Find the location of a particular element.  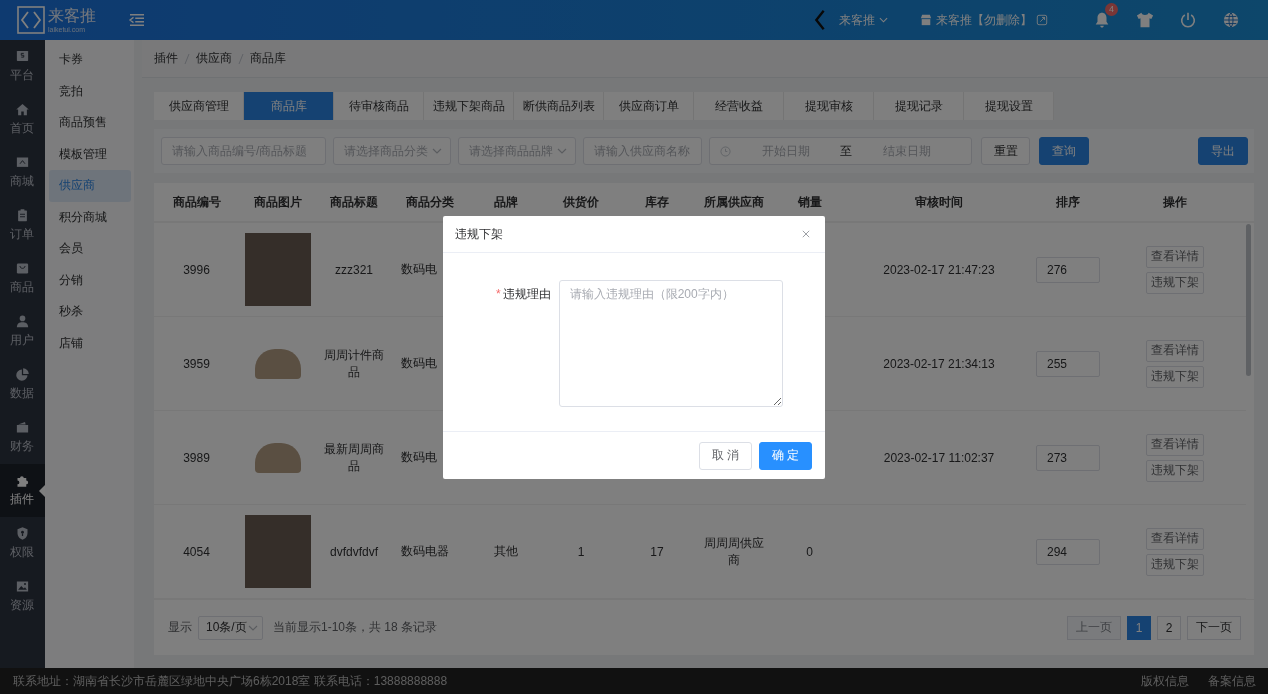

nav-item: 订单 is located at coordinates (22, 225).